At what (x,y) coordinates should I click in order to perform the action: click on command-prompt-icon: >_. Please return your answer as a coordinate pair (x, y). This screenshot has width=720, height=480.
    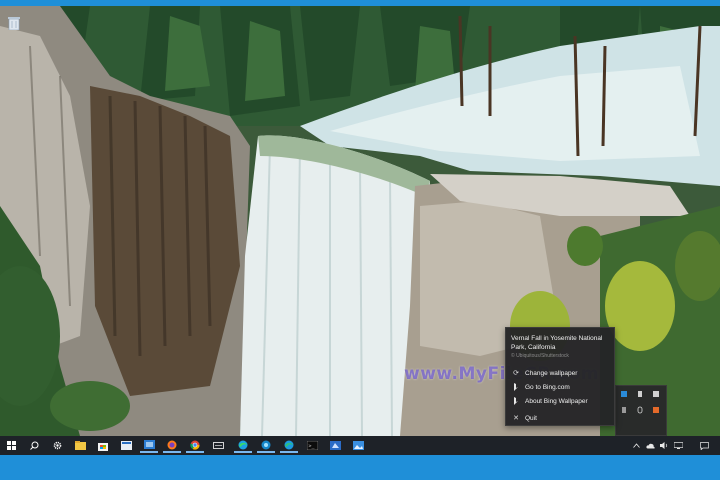
    Looking at the image, I should click on (312, 445).